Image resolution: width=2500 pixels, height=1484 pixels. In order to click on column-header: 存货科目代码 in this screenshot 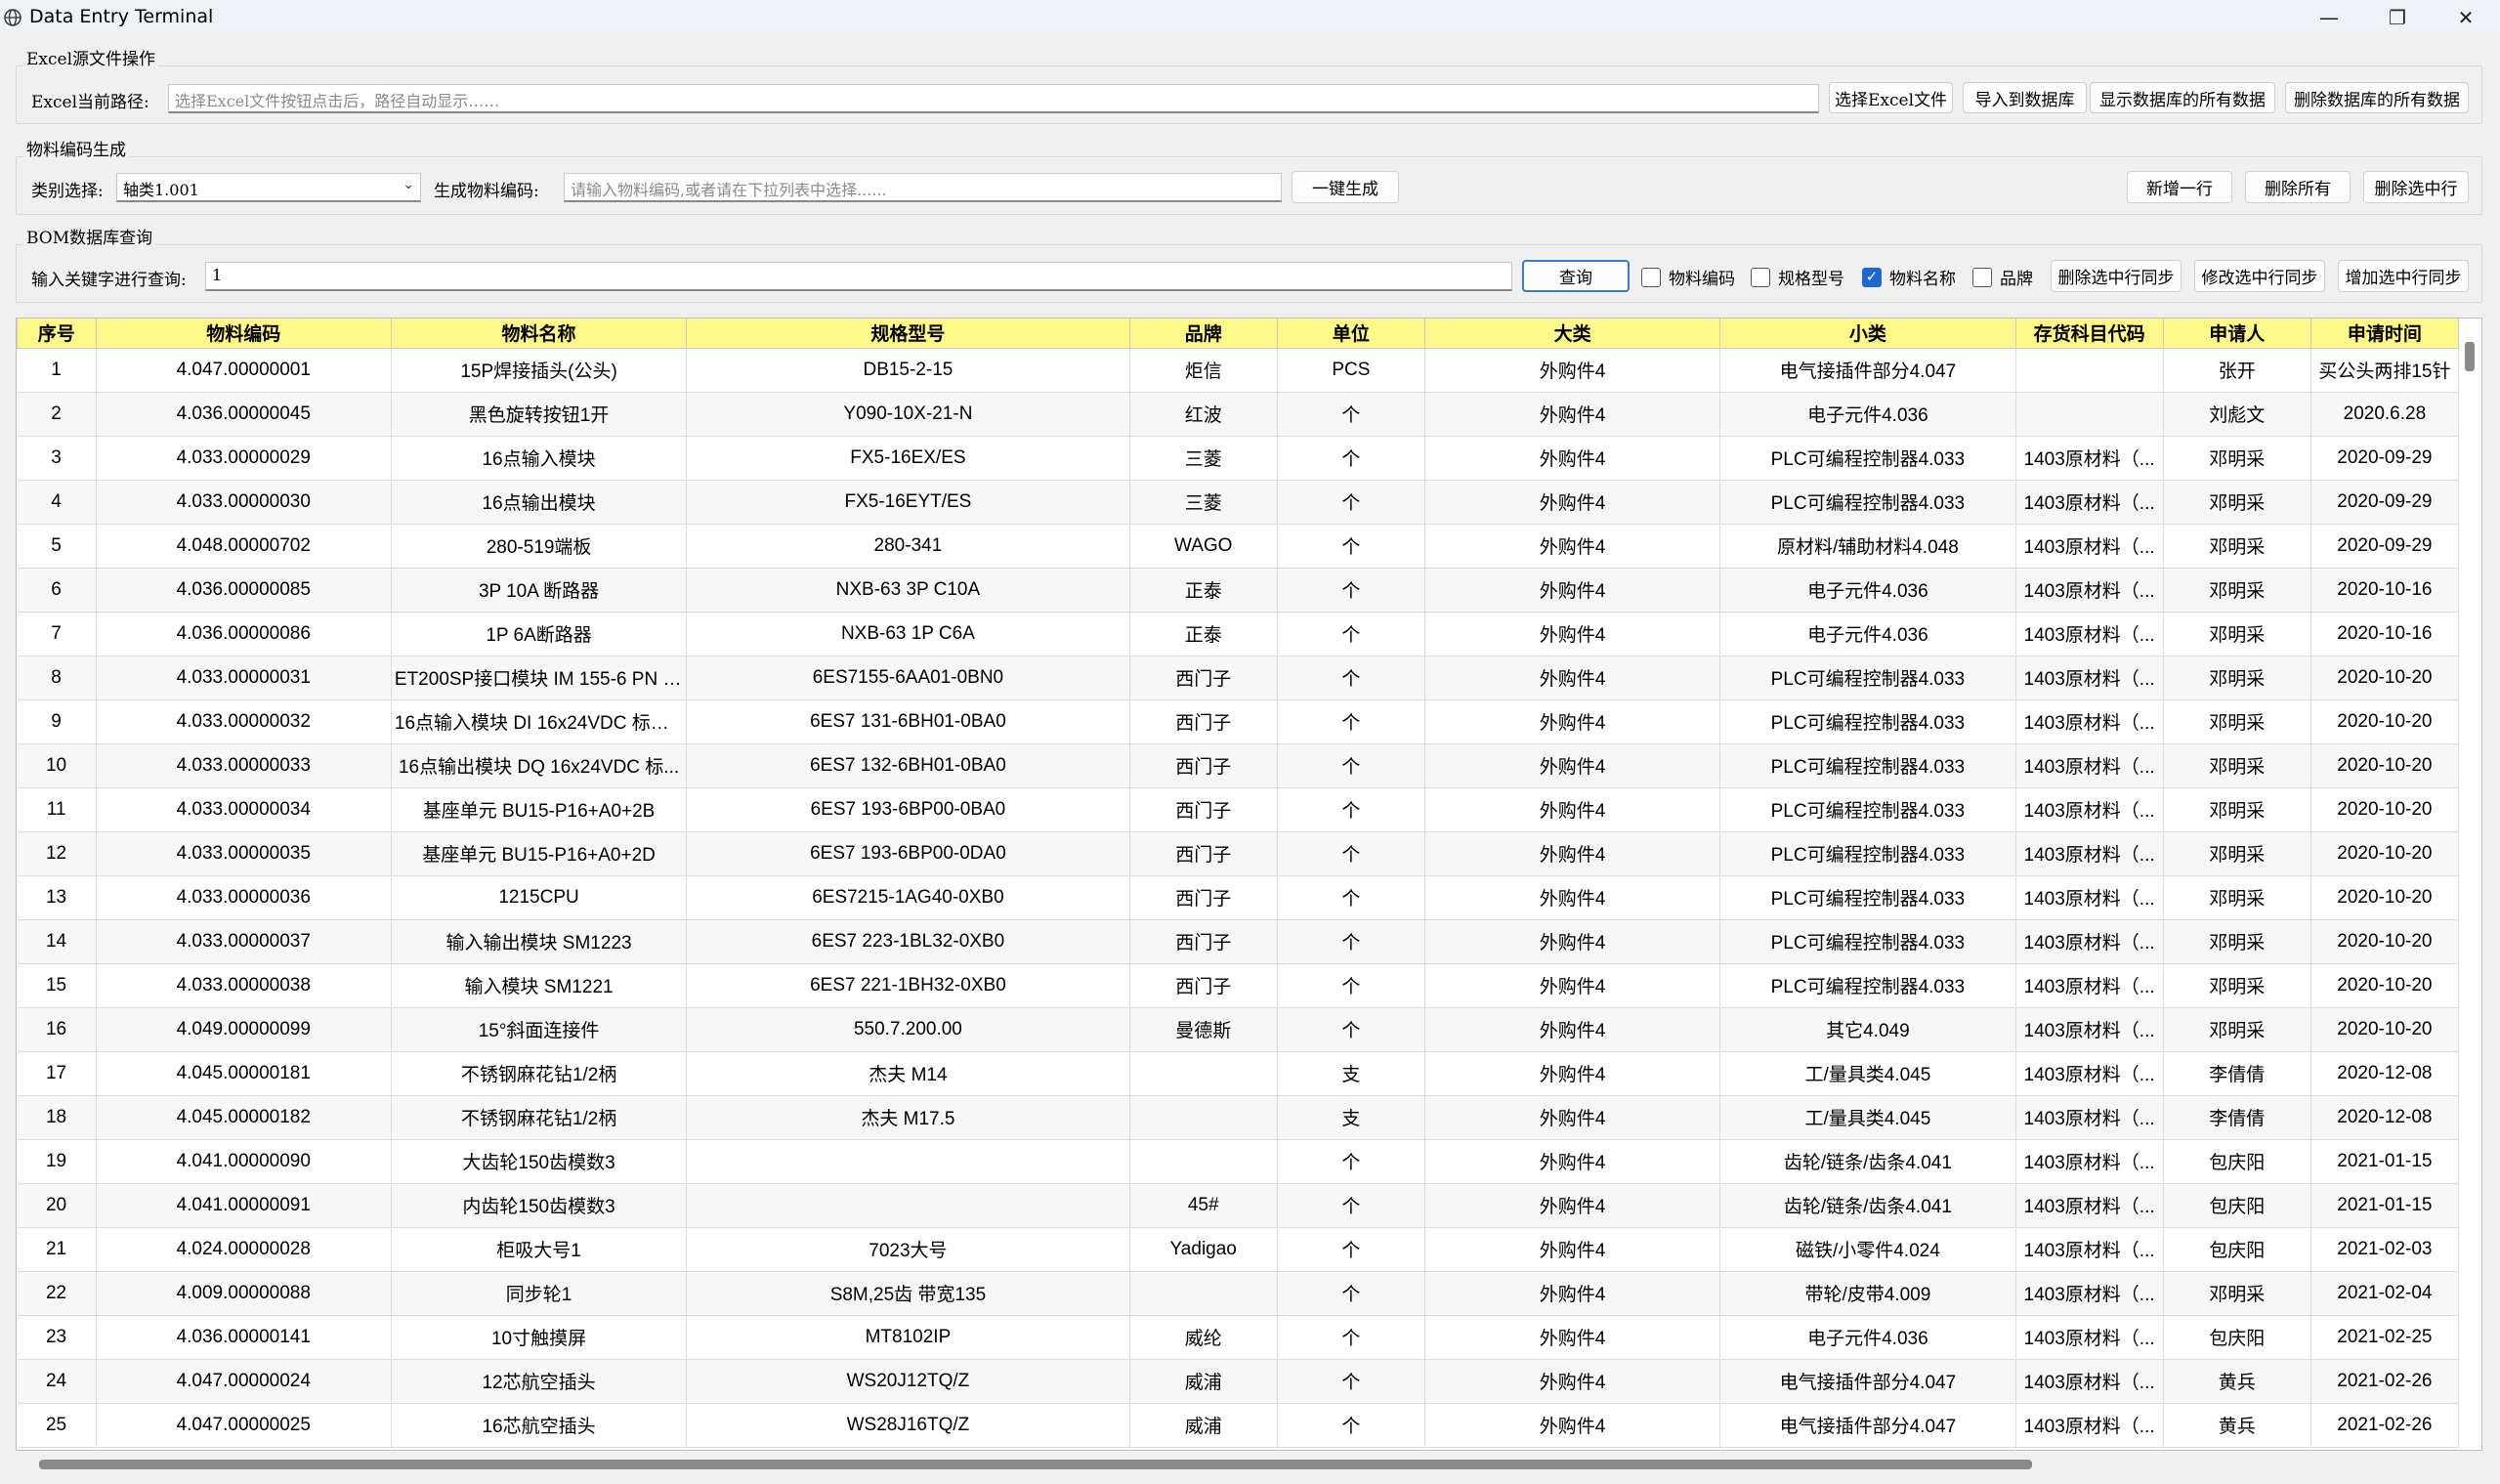, I will do `click(2089, 333)`.